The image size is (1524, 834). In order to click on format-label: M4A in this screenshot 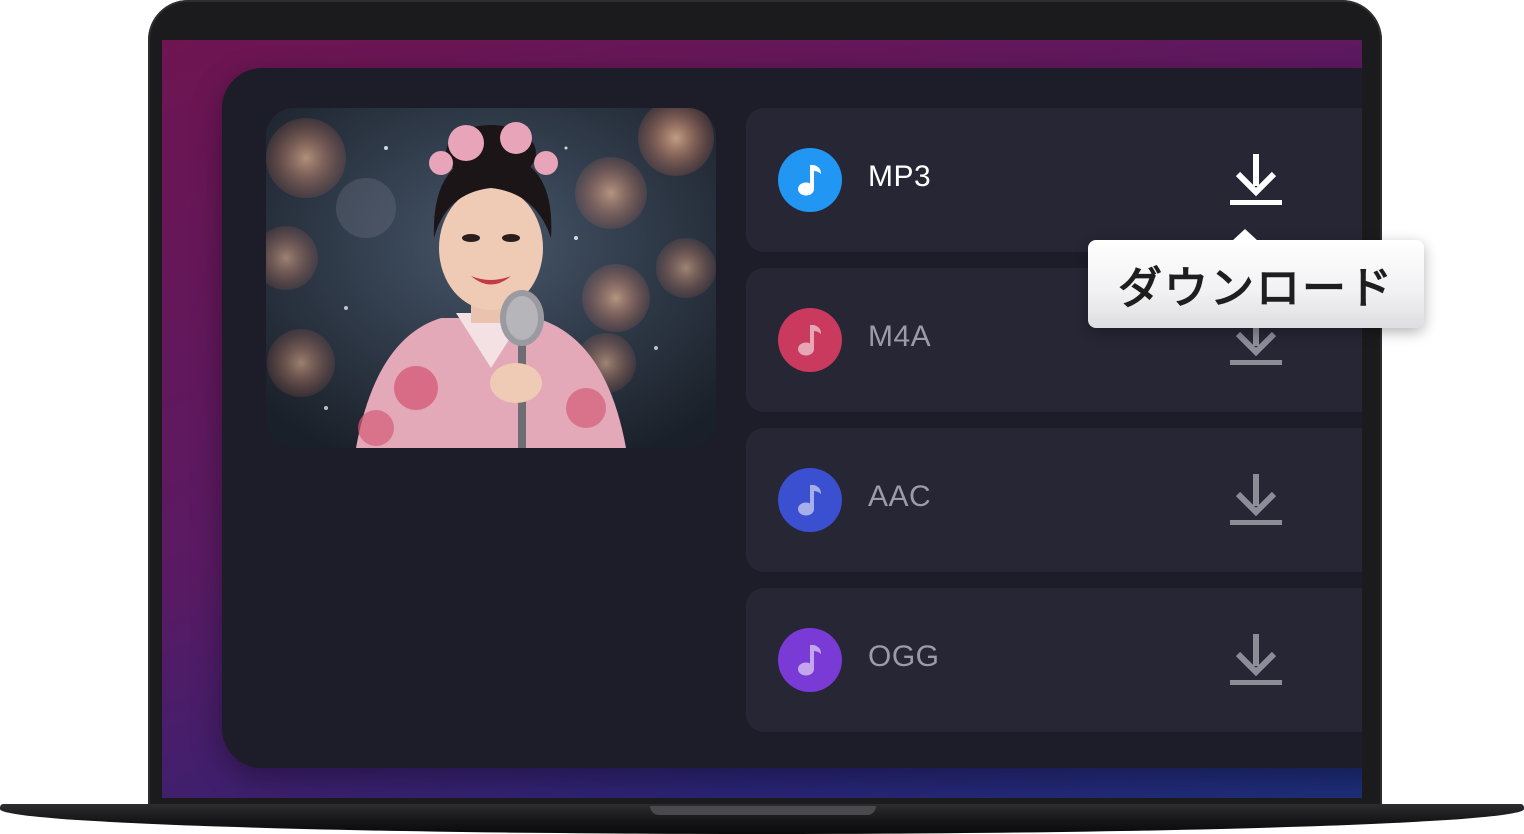, I will do `click(900, 336)`.